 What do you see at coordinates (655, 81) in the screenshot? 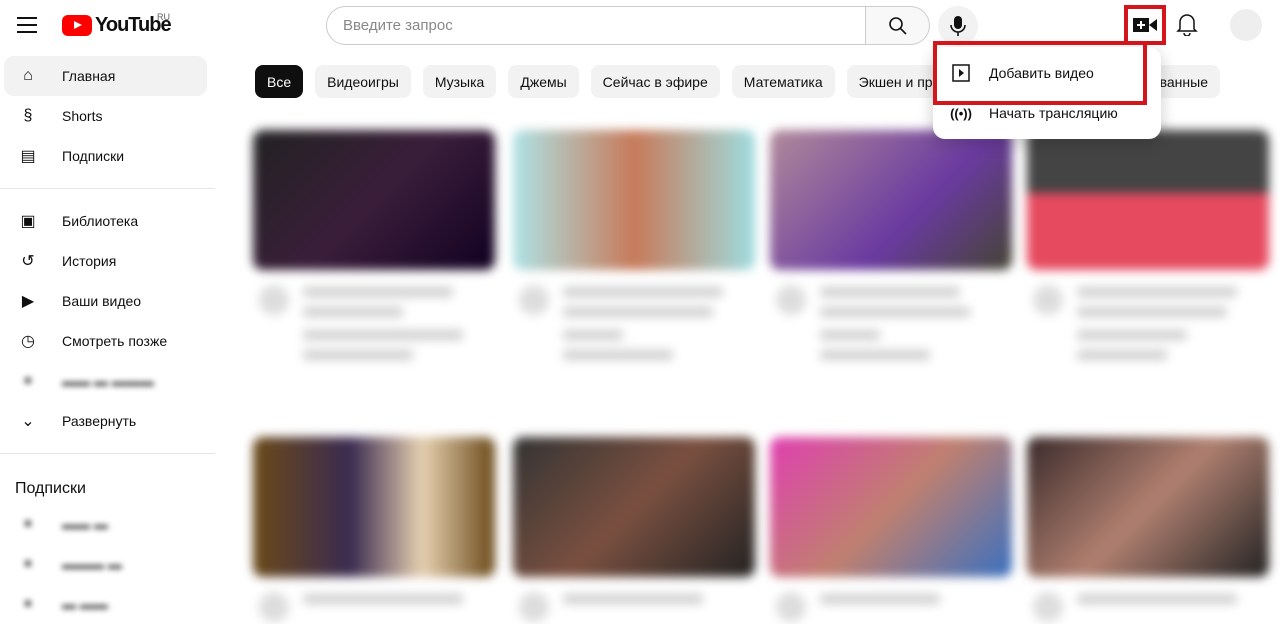
I see `chip: Сейчас в эфире` at bounding box center [655, 81].